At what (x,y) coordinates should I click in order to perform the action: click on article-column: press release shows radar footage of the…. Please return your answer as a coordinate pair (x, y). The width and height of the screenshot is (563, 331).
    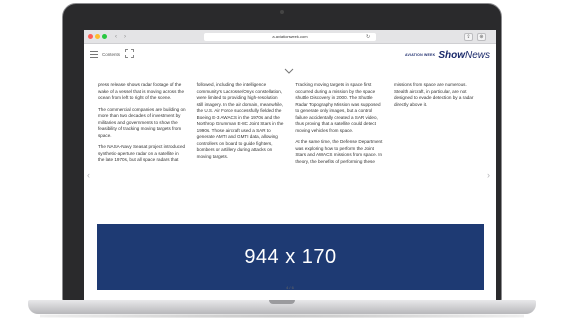
    Looking at the image, I should click on (142, 142).